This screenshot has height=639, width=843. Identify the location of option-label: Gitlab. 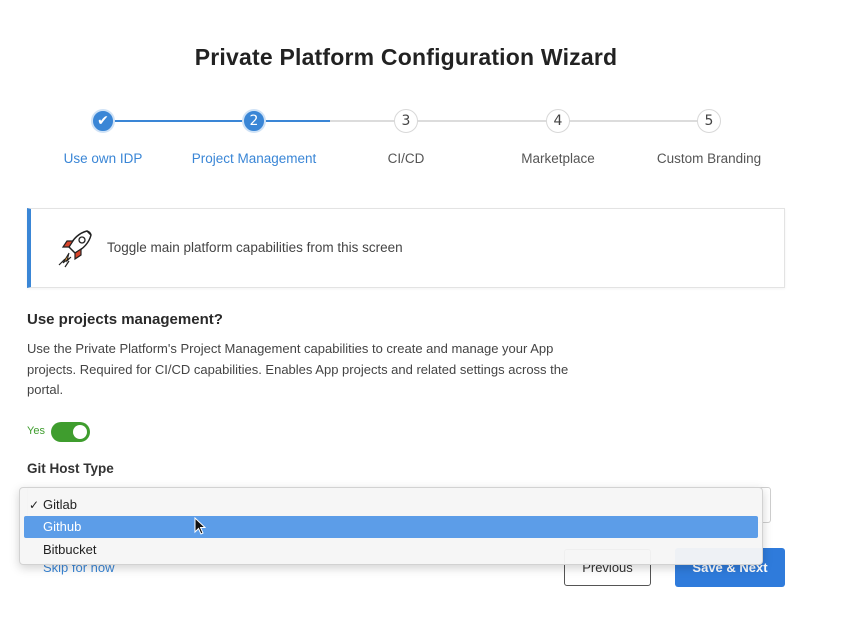
(60, 504).